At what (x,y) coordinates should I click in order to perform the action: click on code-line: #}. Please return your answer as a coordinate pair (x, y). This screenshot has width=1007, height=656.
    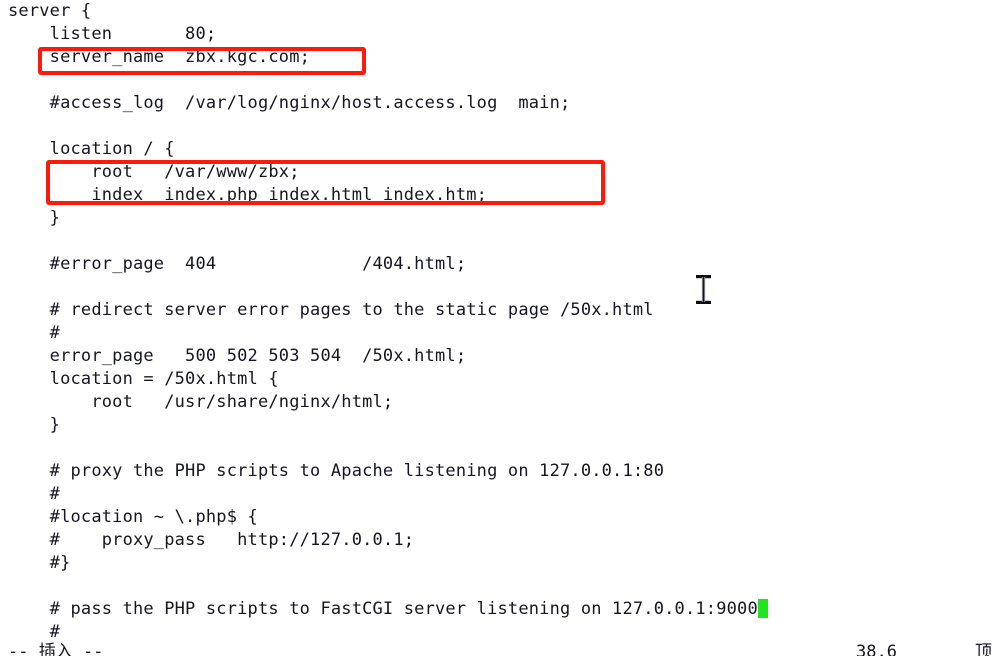
    Looking at the image, I should click on (507, 563).